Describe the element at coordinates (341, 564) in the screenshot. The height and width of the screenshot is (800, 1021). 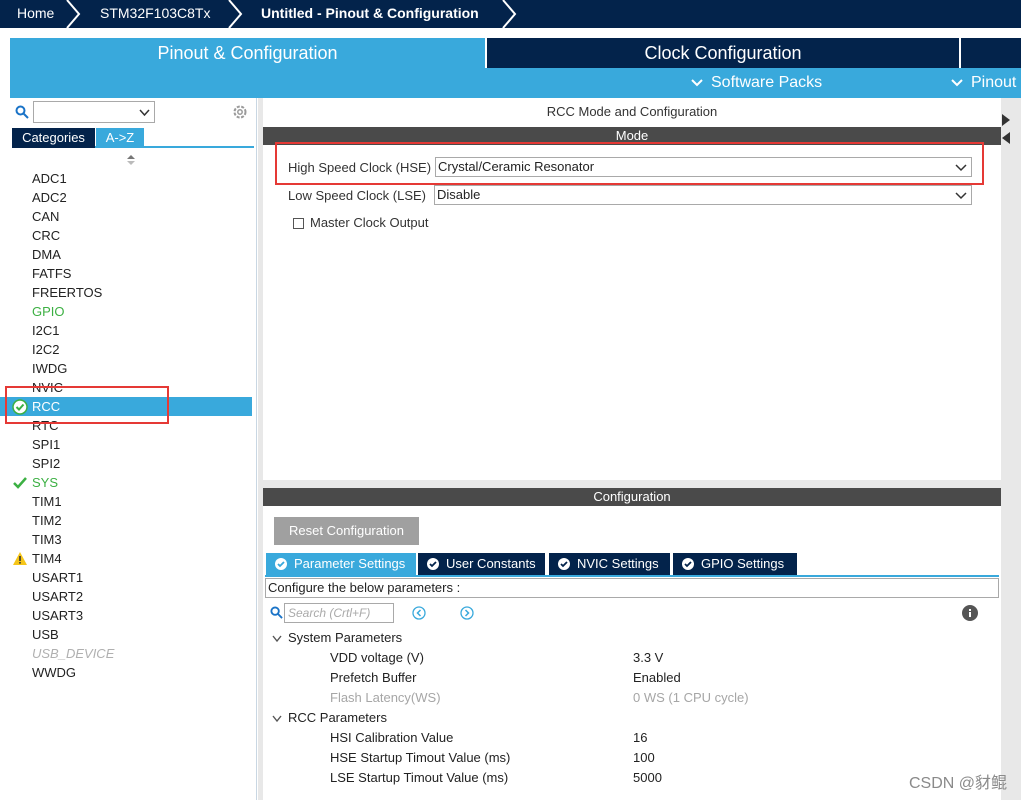
I see `tab-parameter-settings: Parameter Settings` at that location.